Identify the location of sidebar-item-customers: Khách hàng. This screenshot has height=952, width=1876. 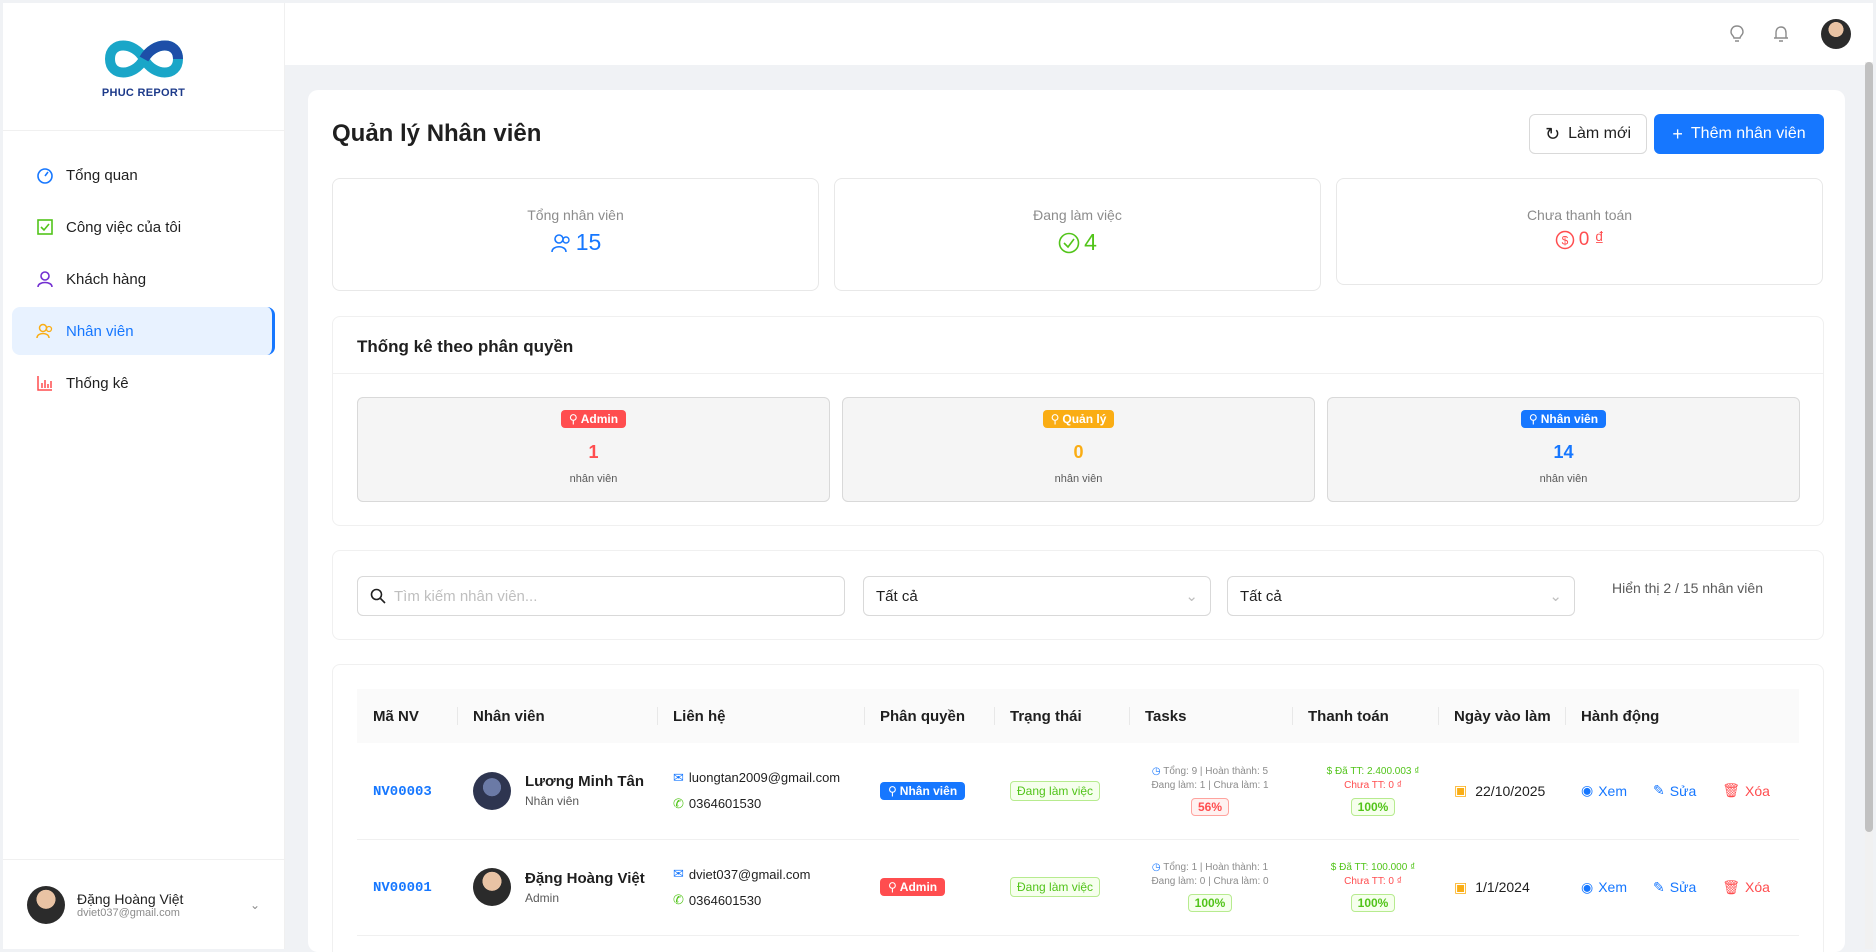
(143, 279).